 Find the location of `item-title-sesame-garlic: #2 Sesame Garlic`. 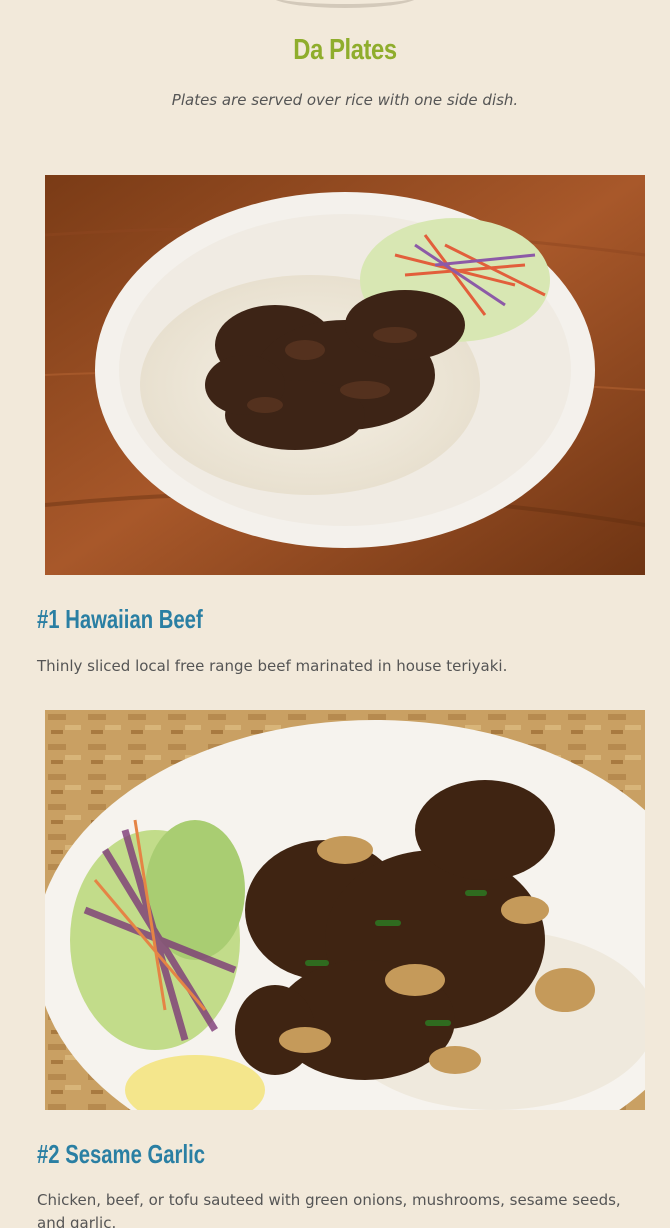

item-title-sesame-garlic: #2 Sesame Garlic is located at coordinates (121, 1154).